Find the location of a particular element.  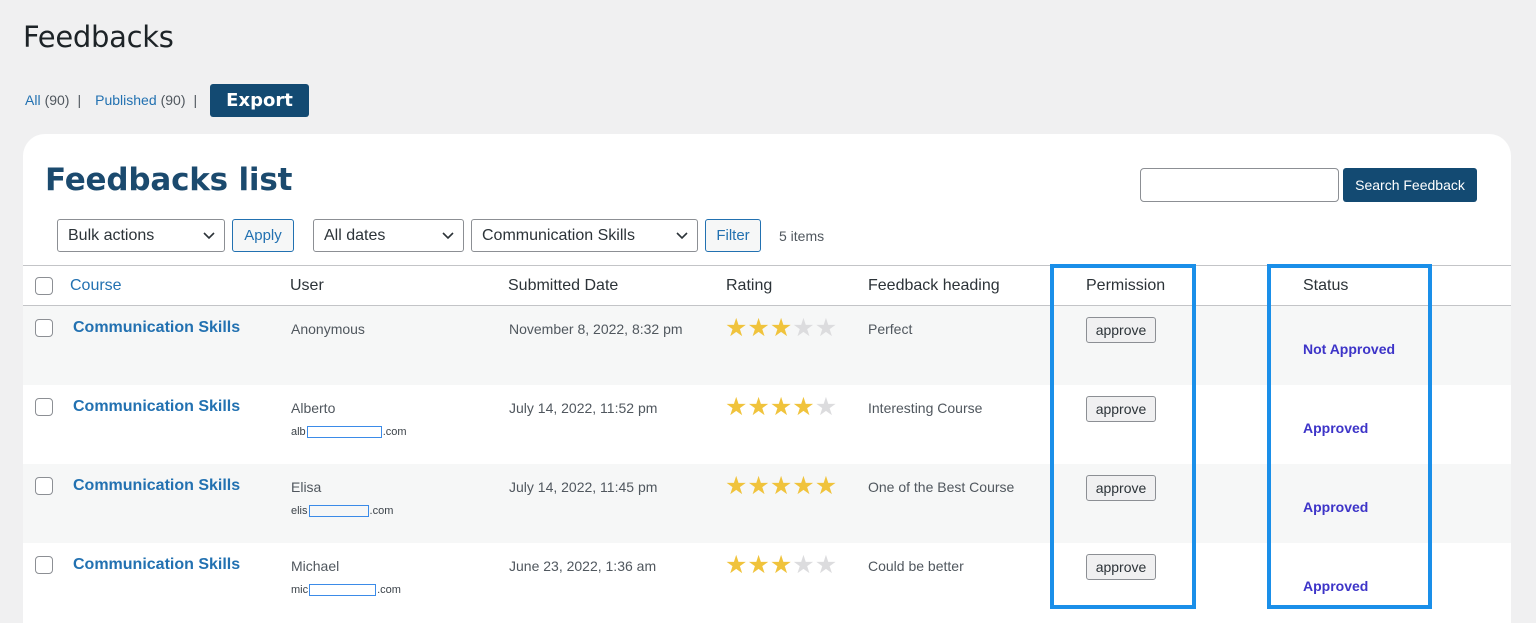

page-title: Feedbacks is located at coordinates (98, 37).